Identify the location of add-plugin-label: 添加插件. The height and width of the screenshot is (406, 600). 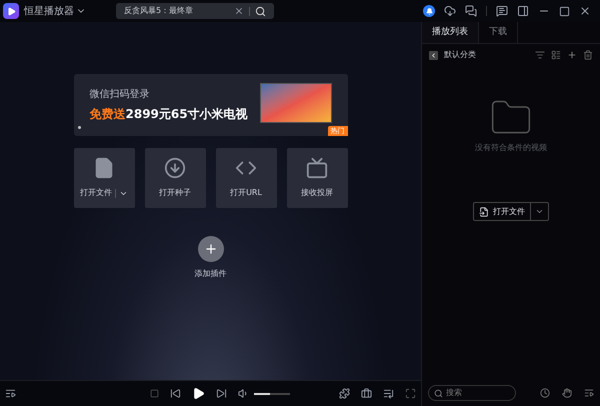
(210, 274).